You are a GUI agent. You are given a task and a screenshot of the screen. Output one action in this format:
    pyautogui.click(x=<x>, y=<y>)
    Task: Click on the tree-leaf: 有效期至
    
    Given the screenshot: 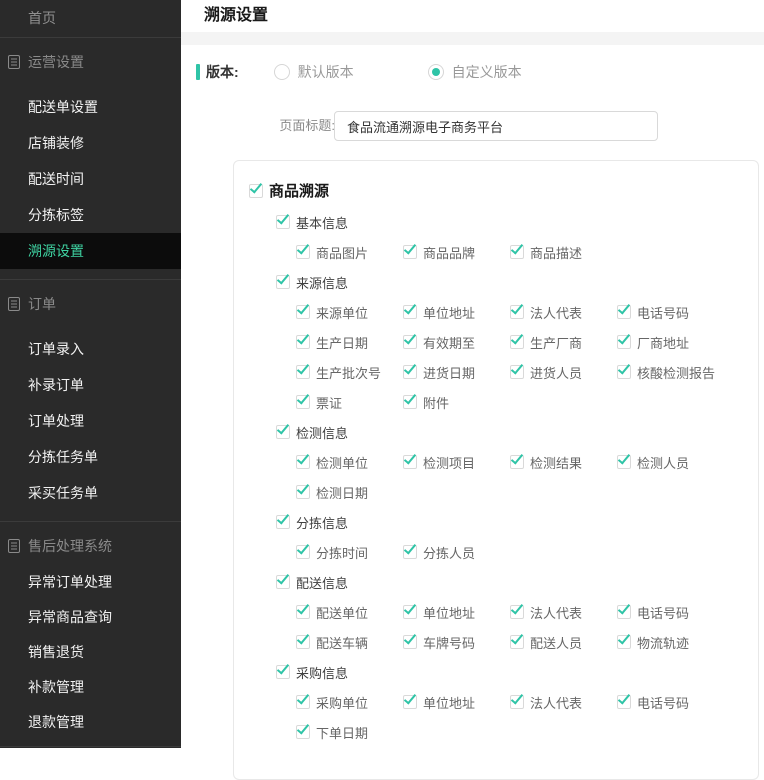 What is the action you would take?
    pyautogui.click(x=456, y=341)
    